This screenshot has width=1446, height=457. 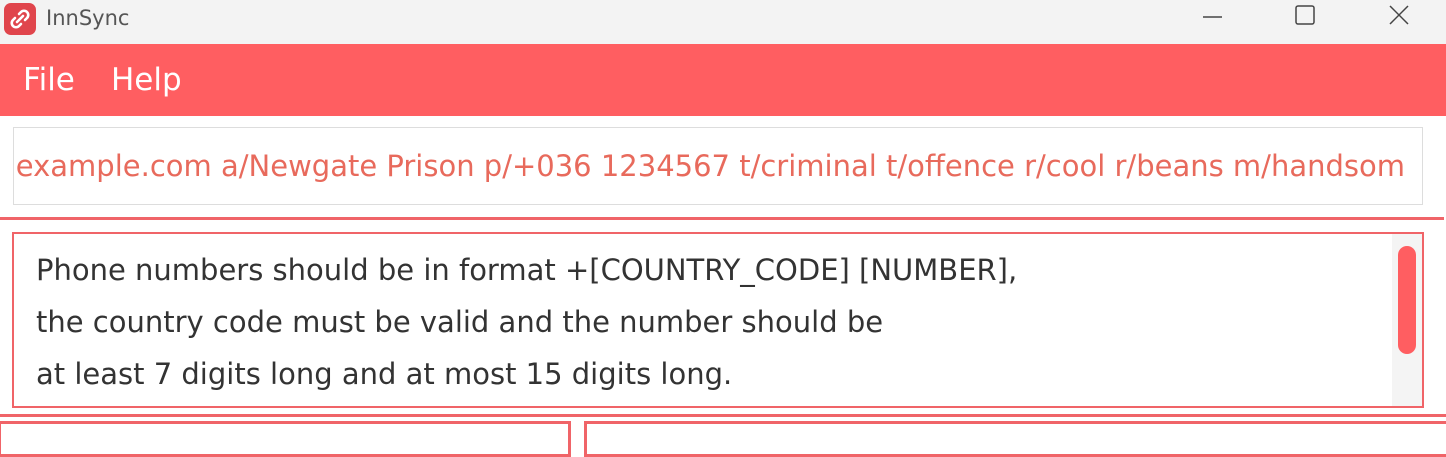 I want to click on list-panel-left, so click(x=285, y=439).